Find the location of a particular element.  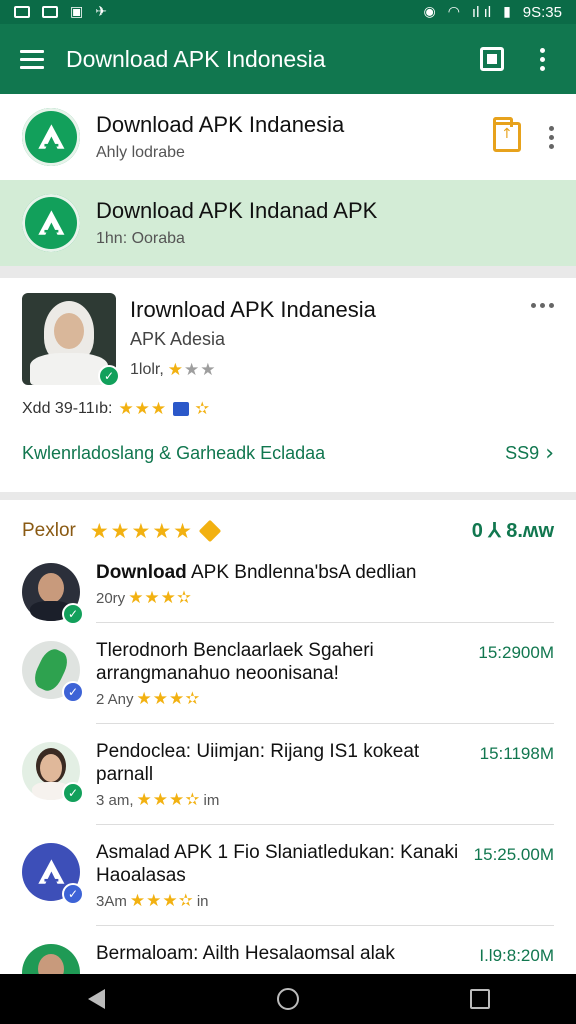

see-more-button: SS9 › is located at coordinates (529, 453).